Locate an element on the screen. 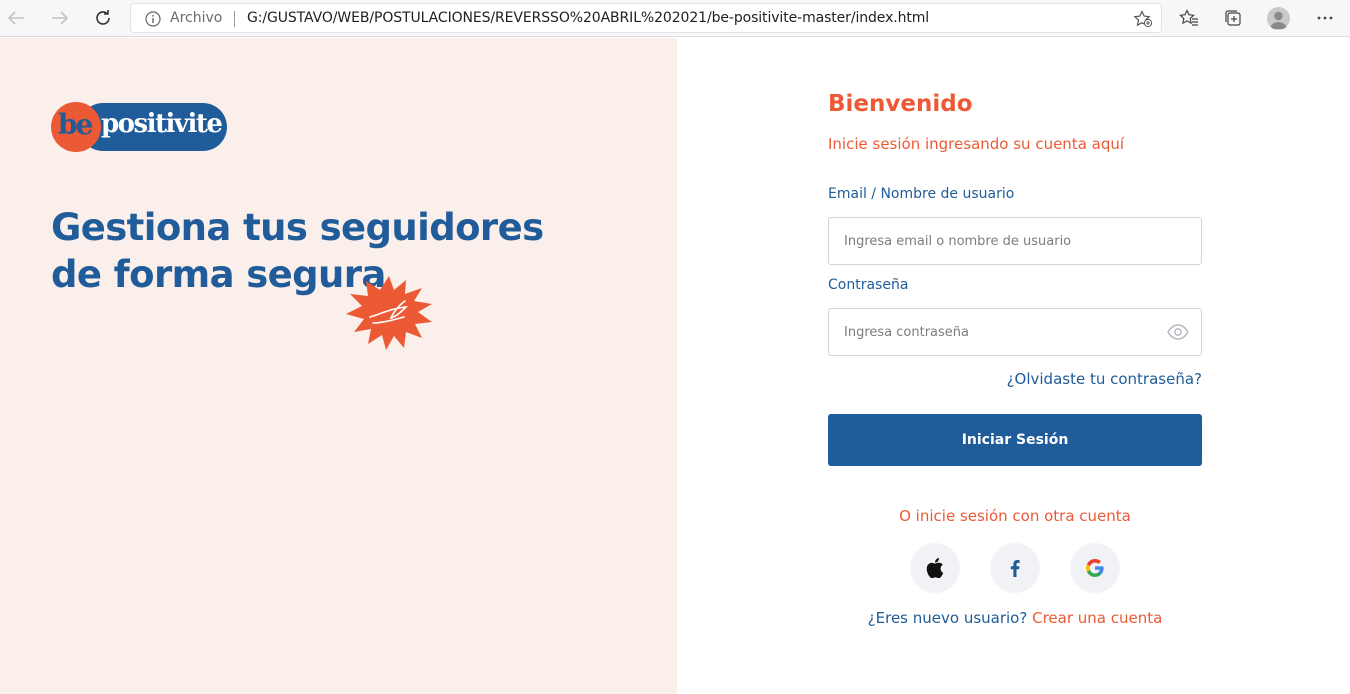 The height and width of the screenshot is (694, 1350). login-button: Iniciar Sesión is located at coordinates (1015, 440).